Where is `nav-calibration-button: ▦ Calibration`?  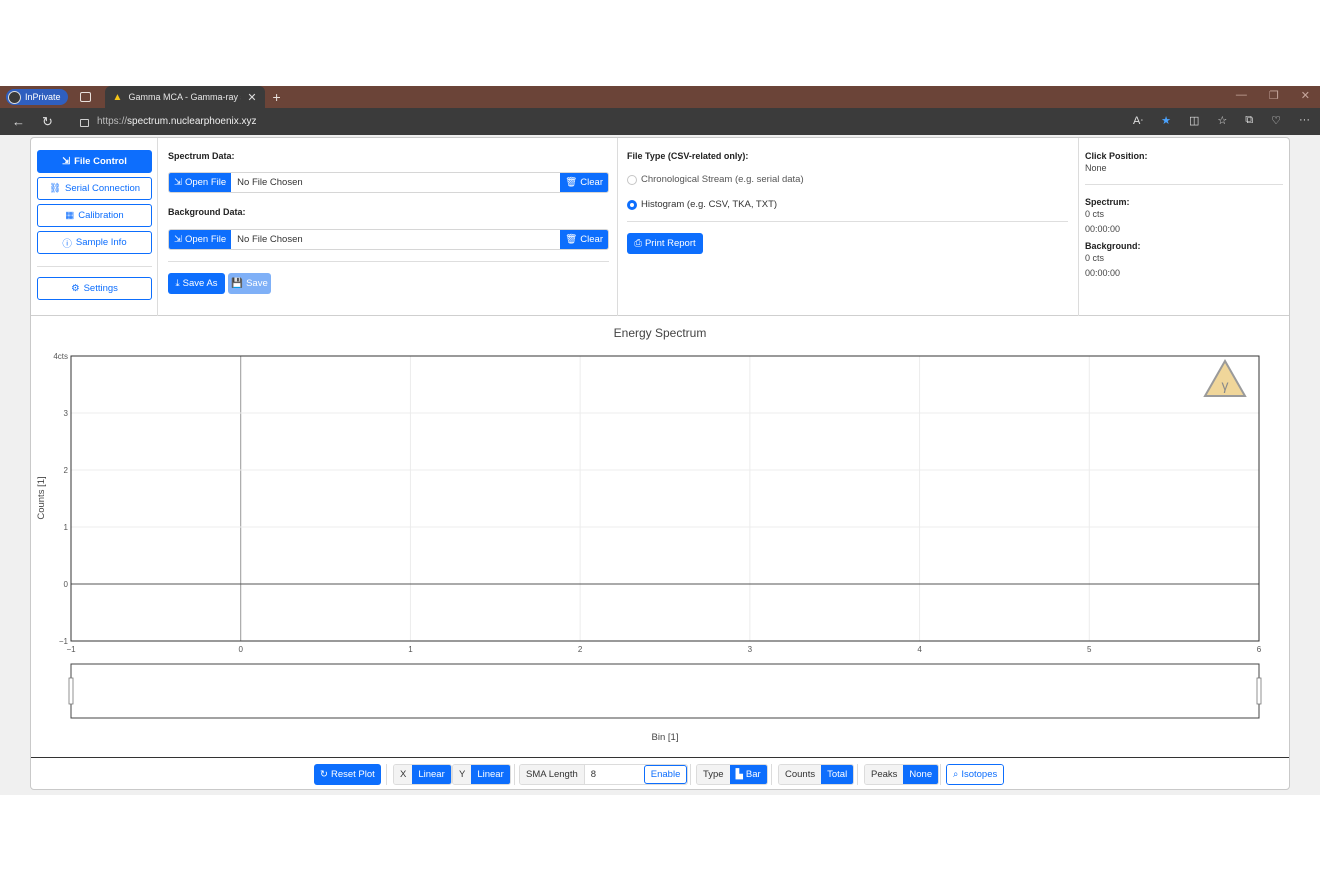
nav-calibration-button: ▦ Calibration is located at coordinates (94, 215).